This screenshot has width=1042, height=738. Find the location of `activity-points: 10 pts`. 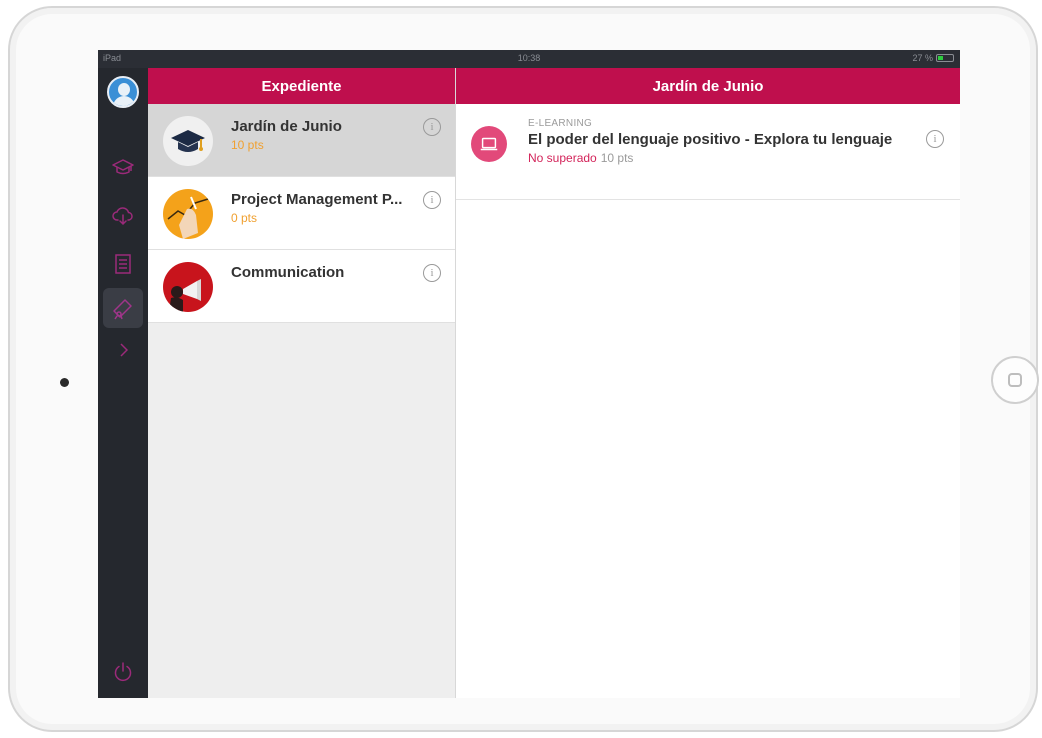

activity-points: 10 pts is located at coordinates (617, 158).